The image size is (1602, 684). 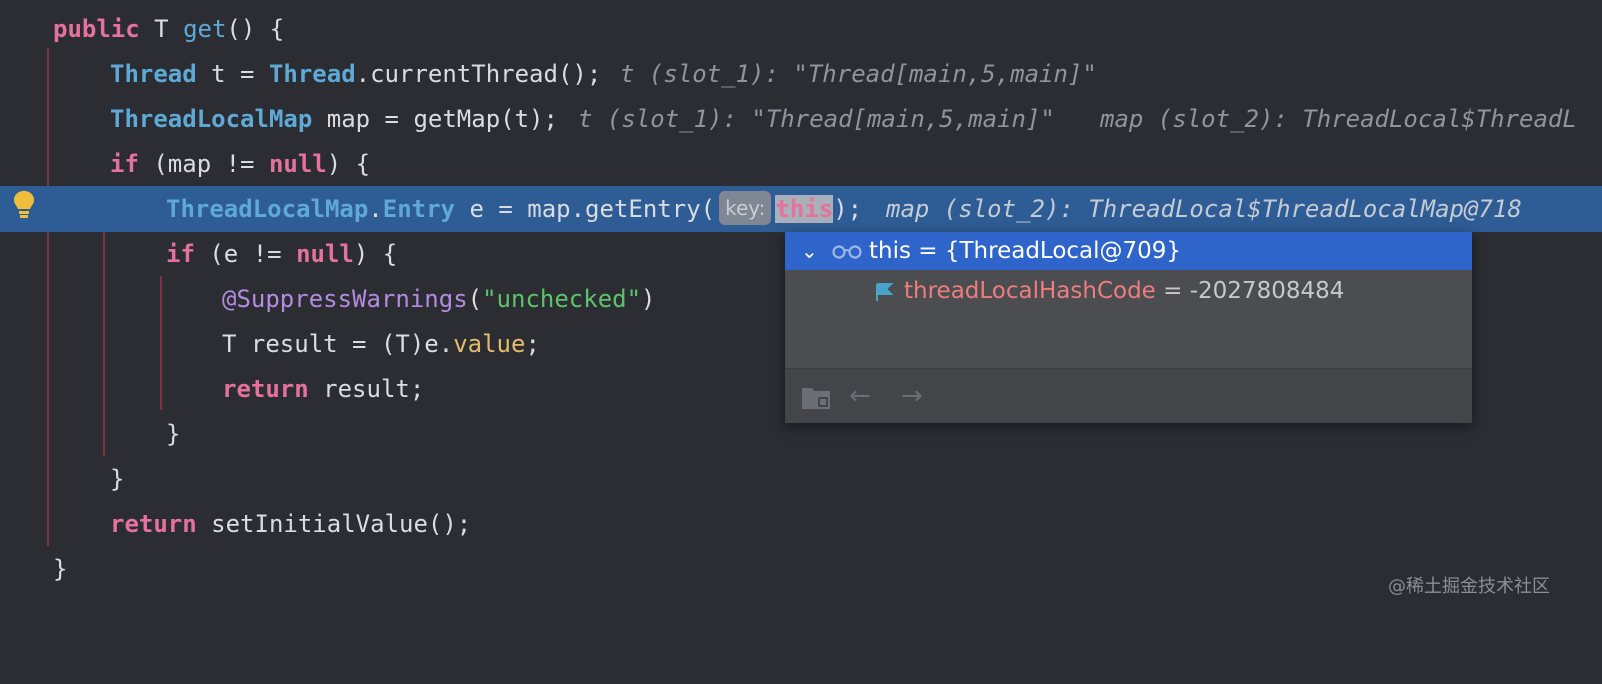 I want to click on field-flag-icon, so click(x=885, y=292).